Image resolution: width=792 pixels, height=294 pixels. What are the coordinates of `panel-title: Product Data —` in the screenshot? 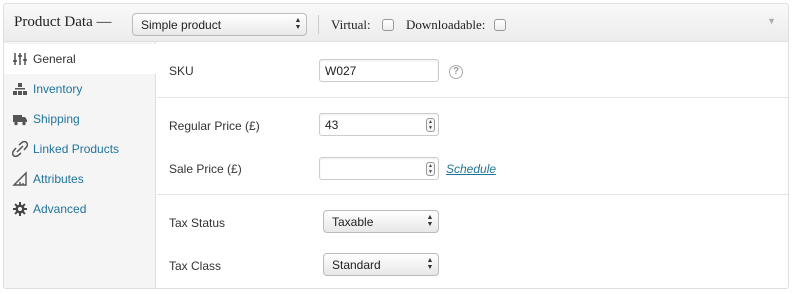 It's located at (63, 22).